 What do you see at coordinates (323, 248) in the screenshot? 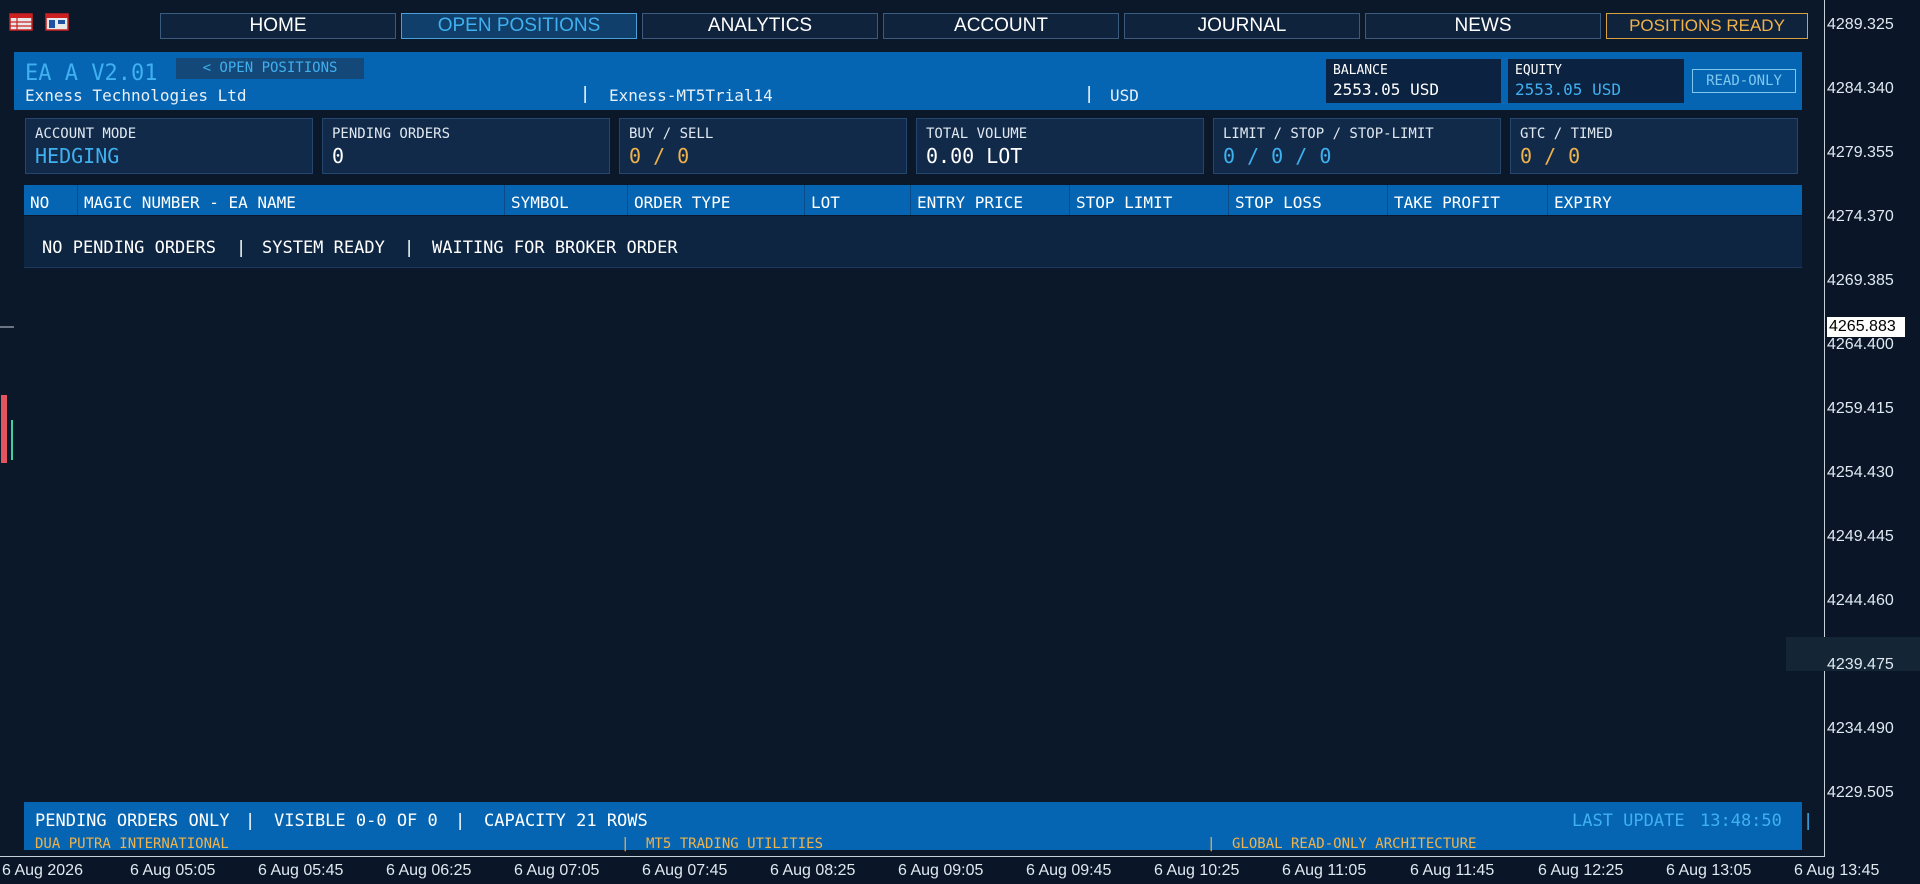
I see `empty-message: SYSTEM READY` at bounding box center [323, 248].